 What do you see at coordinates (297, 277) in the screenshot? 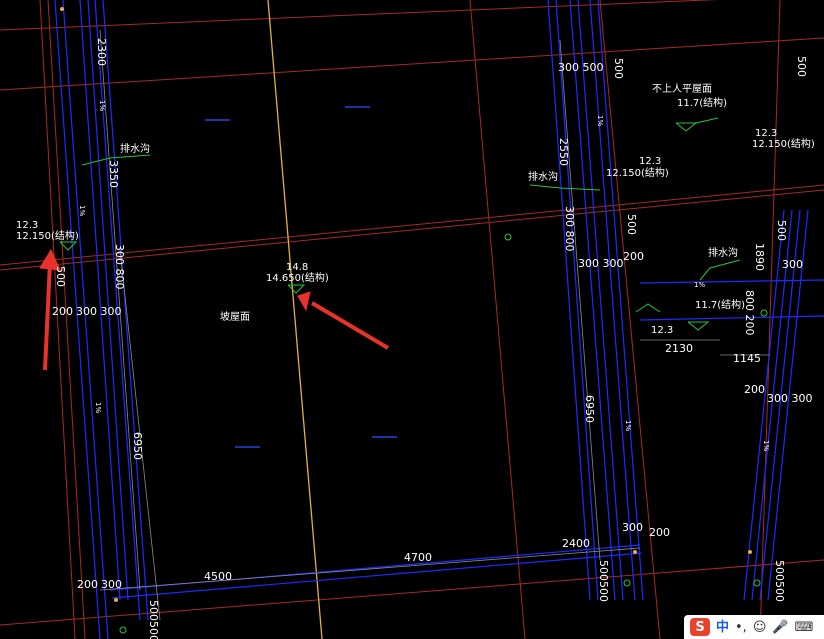
I see `elevation-center-bottom: 14.650(结构)` at bounding box center [297, 277].